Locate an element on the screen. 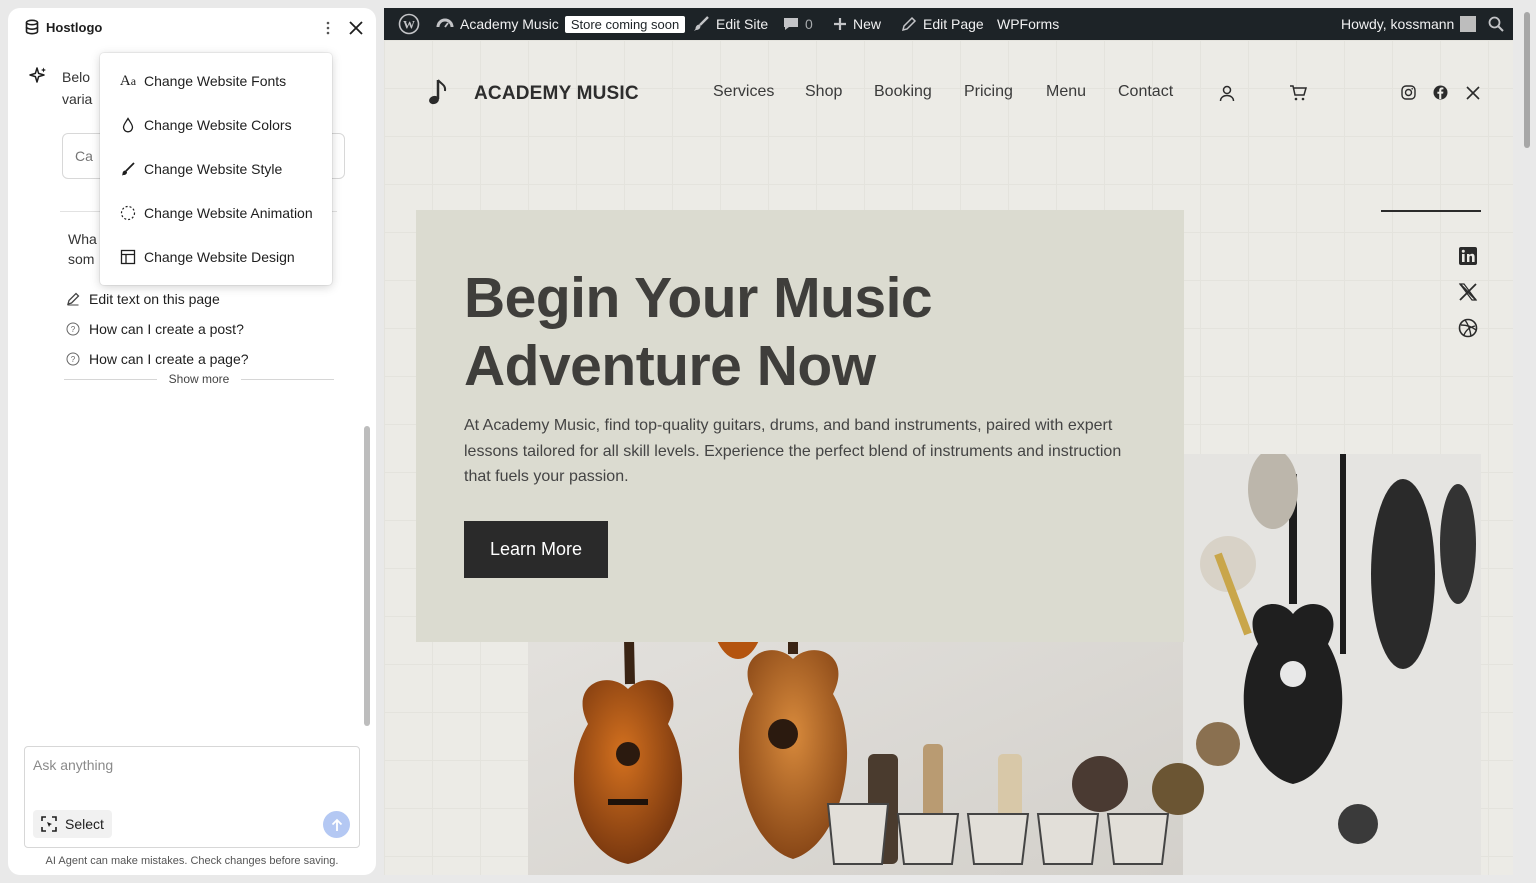 The image size is (1536, 883). menu-item-label: Change Website Style is located at coordinates (213, 169).